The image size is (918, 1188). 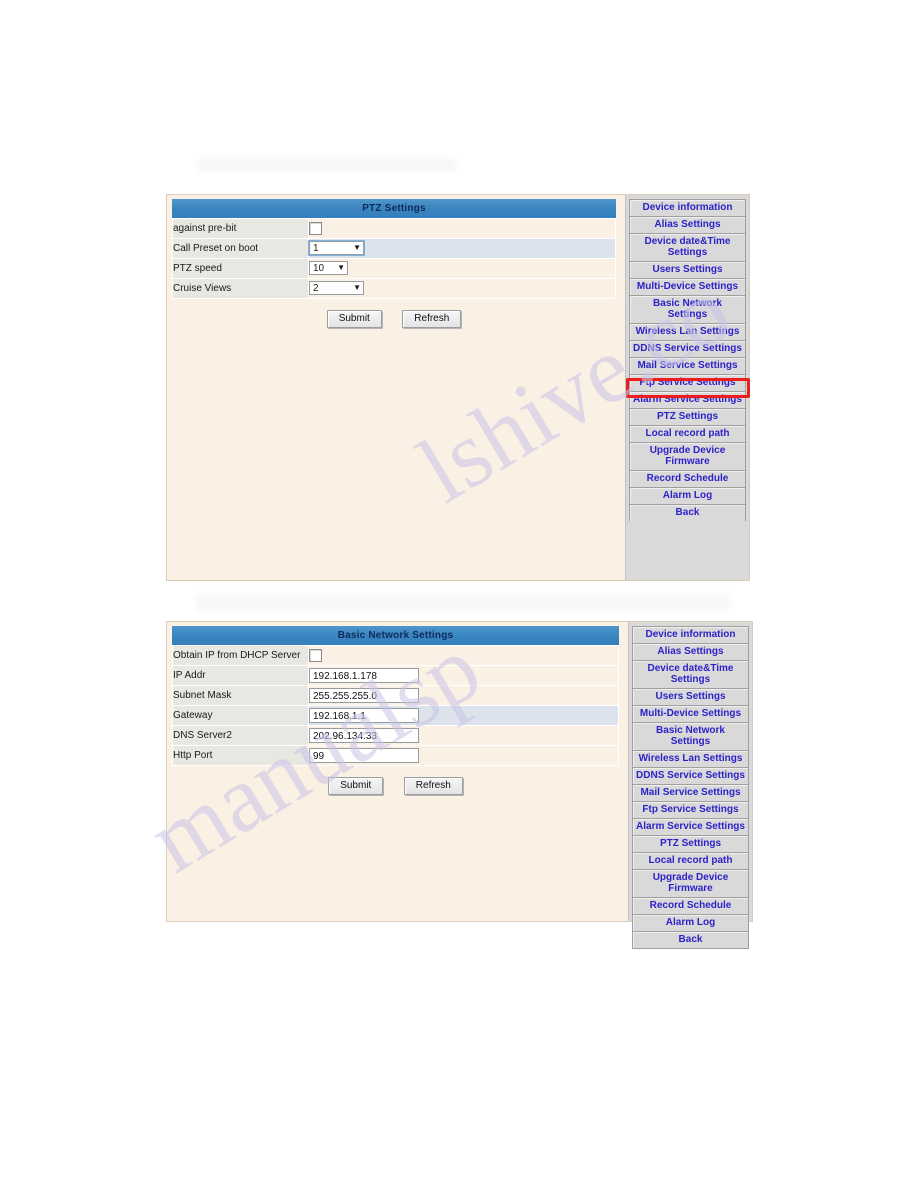 I want to click on ptz-form-buttons: Submit Refresh, so click(x=394, y=313).